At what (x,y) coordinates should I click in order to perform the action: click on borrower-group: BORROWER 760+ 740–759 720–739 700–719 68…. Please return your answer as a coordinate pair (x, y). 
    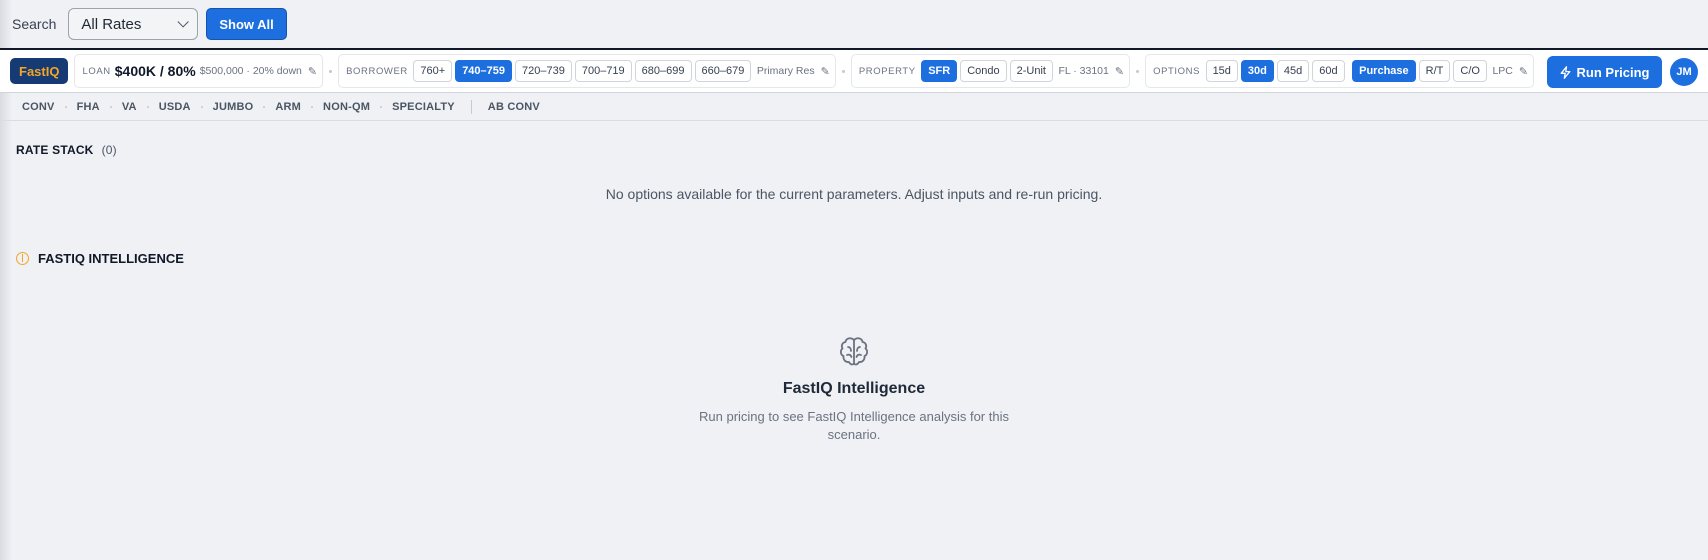
    Looking at the image, I should click on (587, 71).